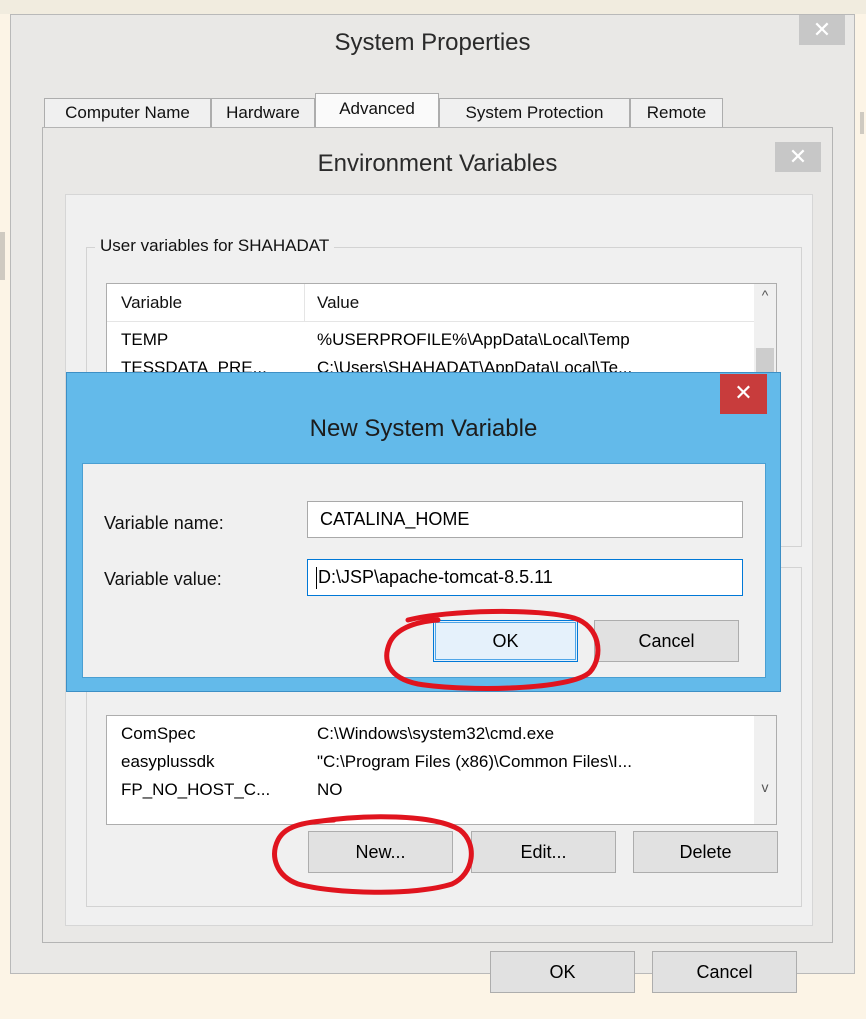 Image resolution: width=866 pixels, height=1019 pixels. Describe the element at coordinates (765, 770) in the screenshot. I see `system-variables-scrollbar: v` at that location.